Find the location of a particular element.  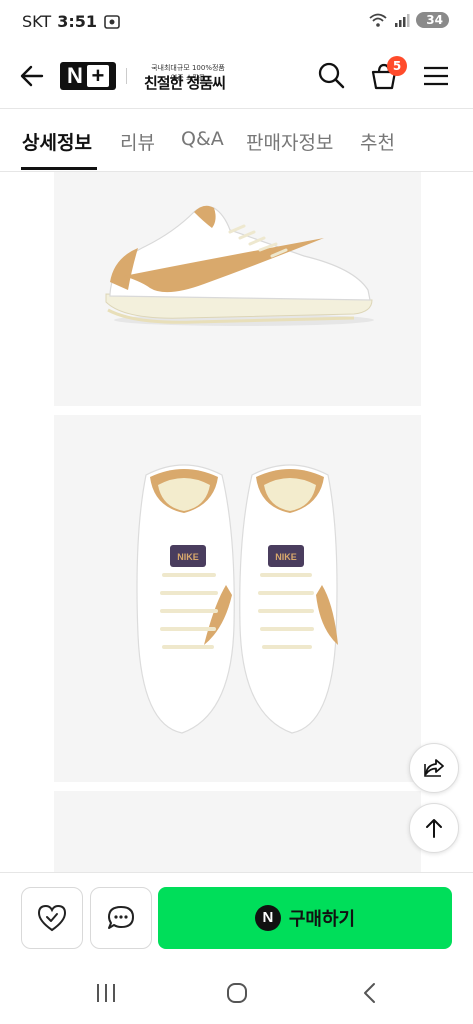

store-name: 친절한 정품씨 is located at coordinates (185, 82).